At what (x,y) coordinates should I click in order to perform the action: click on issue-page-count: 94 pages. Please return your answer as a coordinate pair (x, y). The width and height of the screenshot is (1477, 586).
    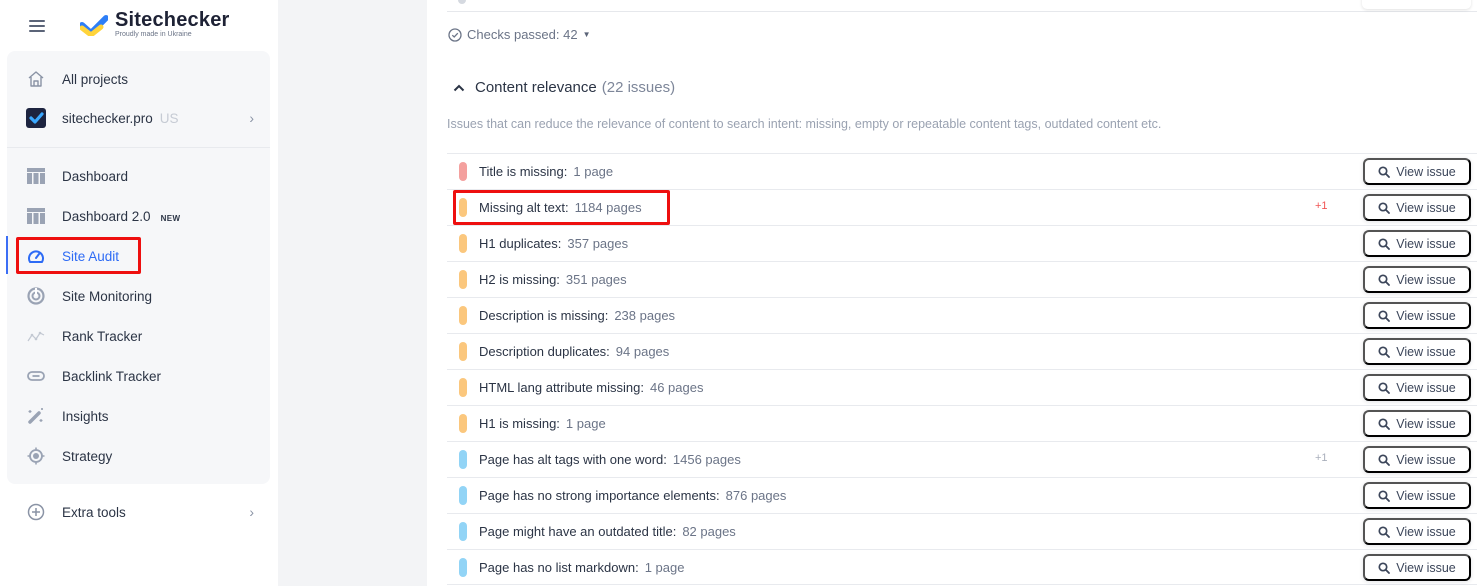
    Looking at the image, I should click on (642, 351).